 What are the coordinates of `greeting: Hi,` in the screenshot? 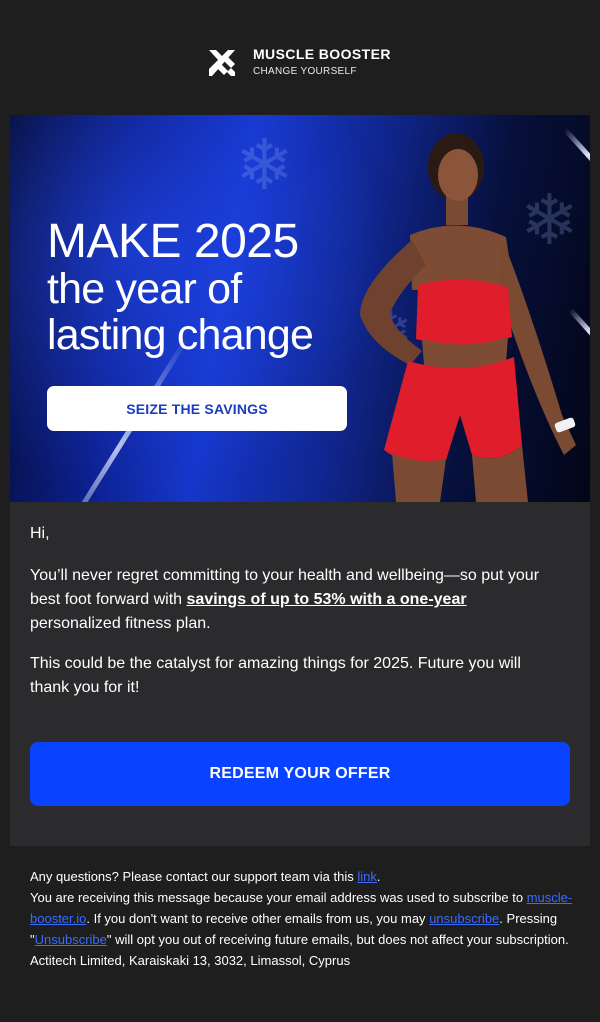 It's located at (40, 533).